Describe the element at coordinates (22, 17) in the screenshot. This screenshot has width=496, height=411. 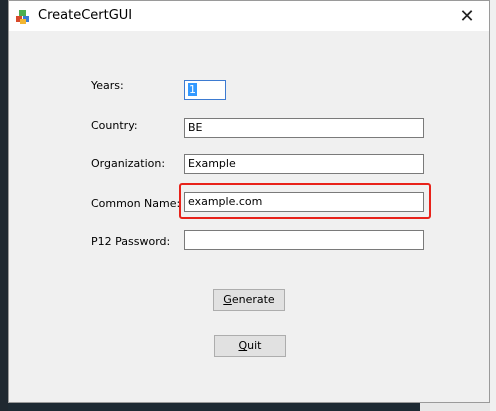
I see `app-icon` at that location.